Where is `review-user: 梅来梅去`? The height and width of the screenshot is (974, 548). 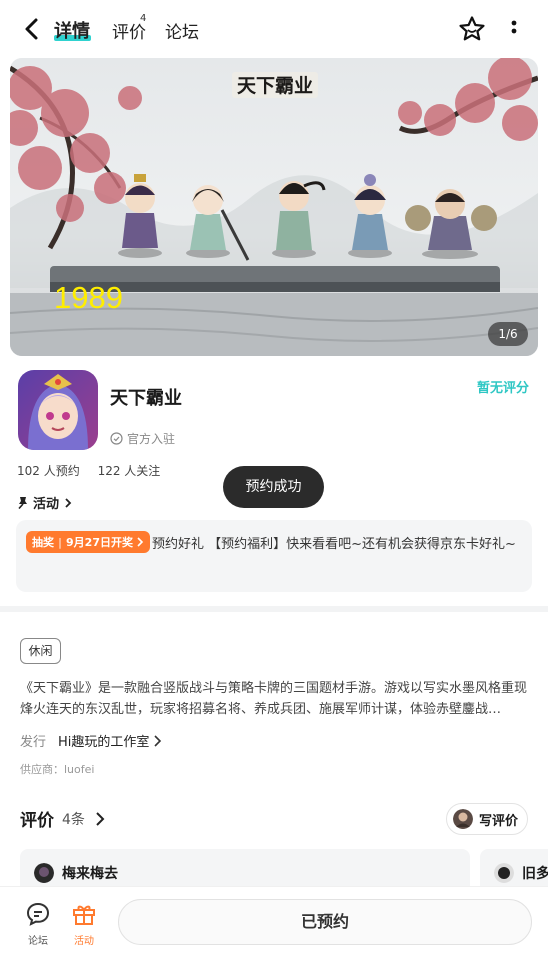
review-user: 梅来梅去 is located at coordinates (76, 873).